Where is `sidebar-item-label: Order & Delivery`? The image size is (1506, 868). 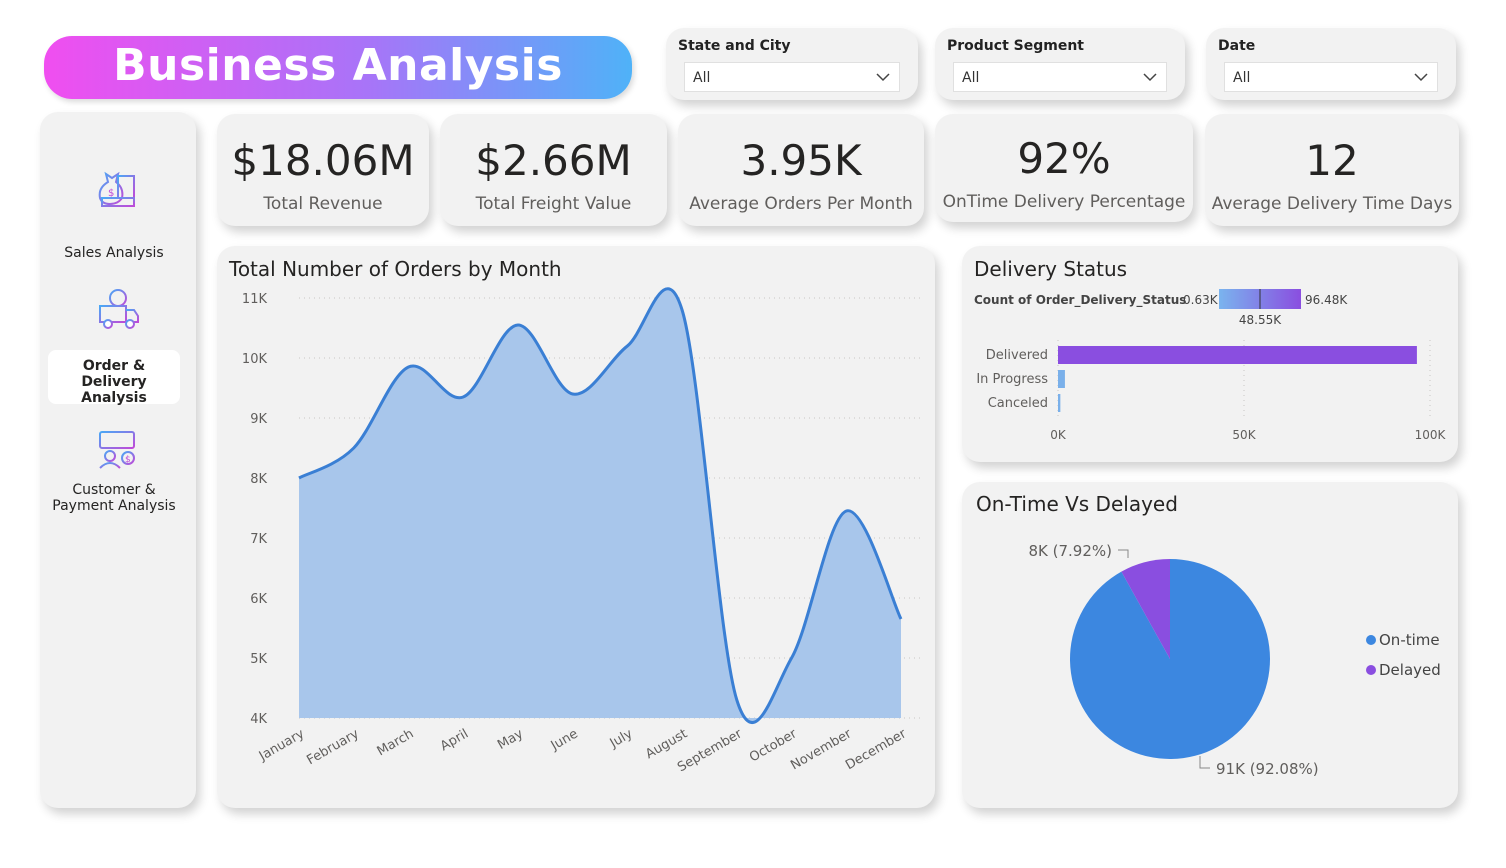
sidebar-item-label: Order & Delivery is located at coordinates (114, 374).